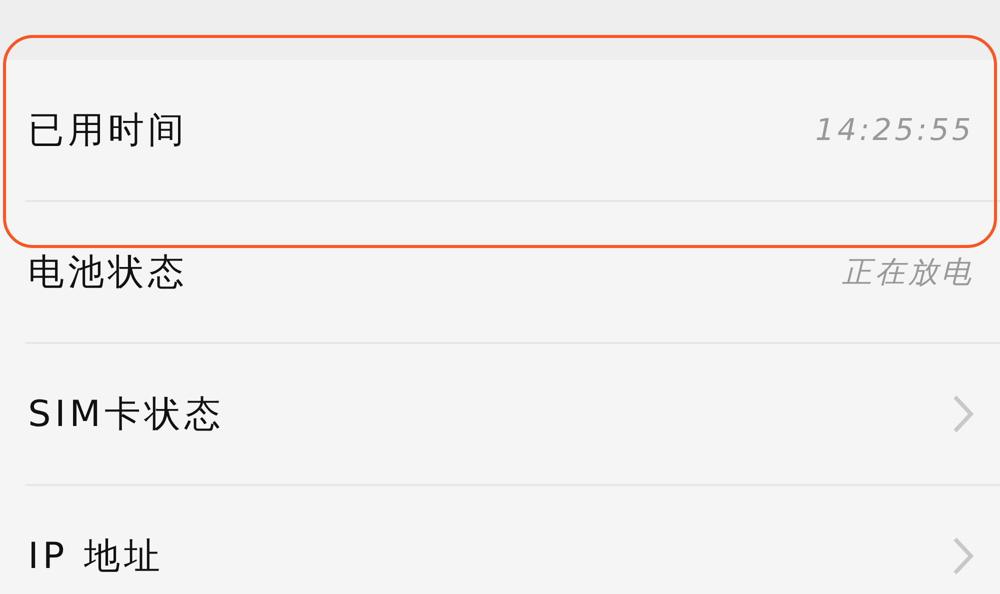 This screenshot has width=1000, height=594. Describe the element at coordinates (126, 414) in the screenshot. I see `row-label: SIM卡状态` at that location.